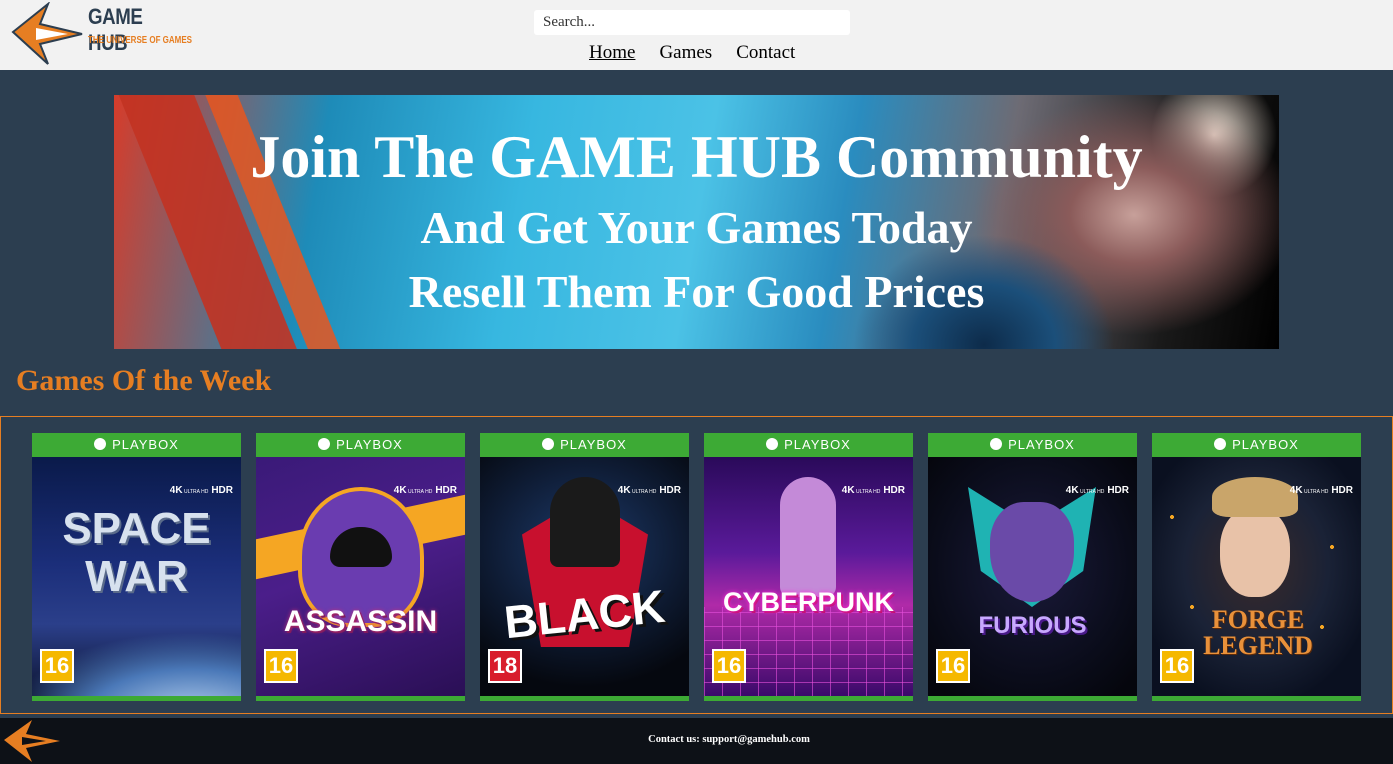 This screenshot has width=1393, height=764. I want to click on game-card-black: PLAYBOX 4K ULTRA HD HDR BLACK 18, so click(584, 567).